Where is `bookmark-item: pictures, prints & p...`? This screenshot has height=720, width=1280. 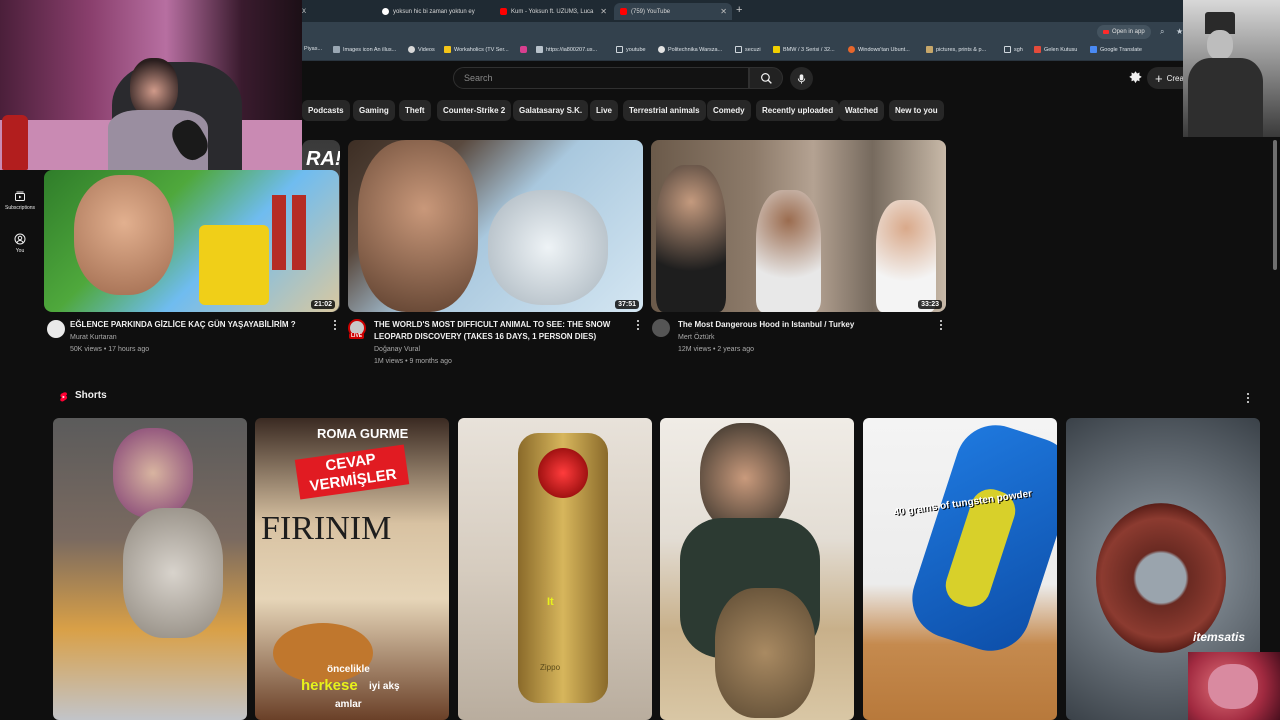 bookmark-item: pictures, prints & p... is located at coordinates (956, 49).